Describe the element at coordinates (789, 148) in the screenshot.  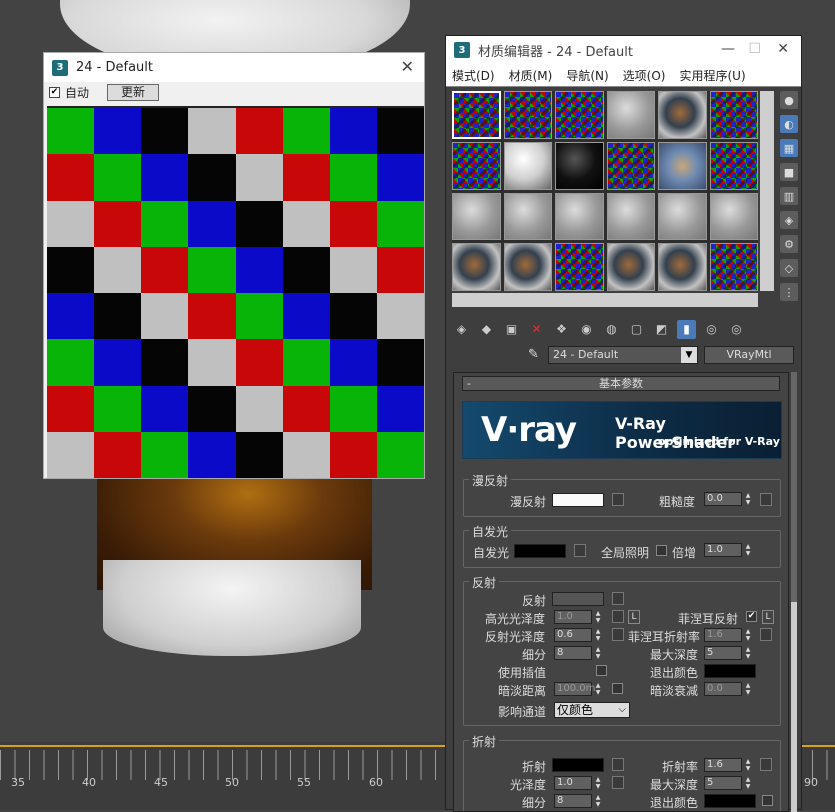
I see `background-icon: ▦` at that location.